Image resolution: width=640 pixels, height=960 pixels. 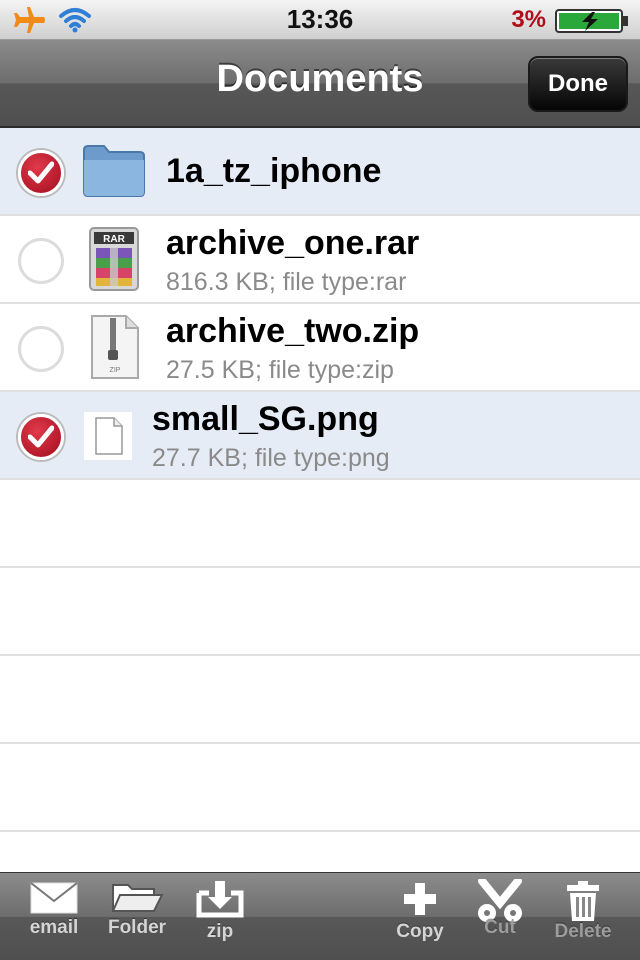 What do you see at coordinates (591, 21) in the screenshot?
I see `battery-charging-icon` at bounding box center [591, 21].